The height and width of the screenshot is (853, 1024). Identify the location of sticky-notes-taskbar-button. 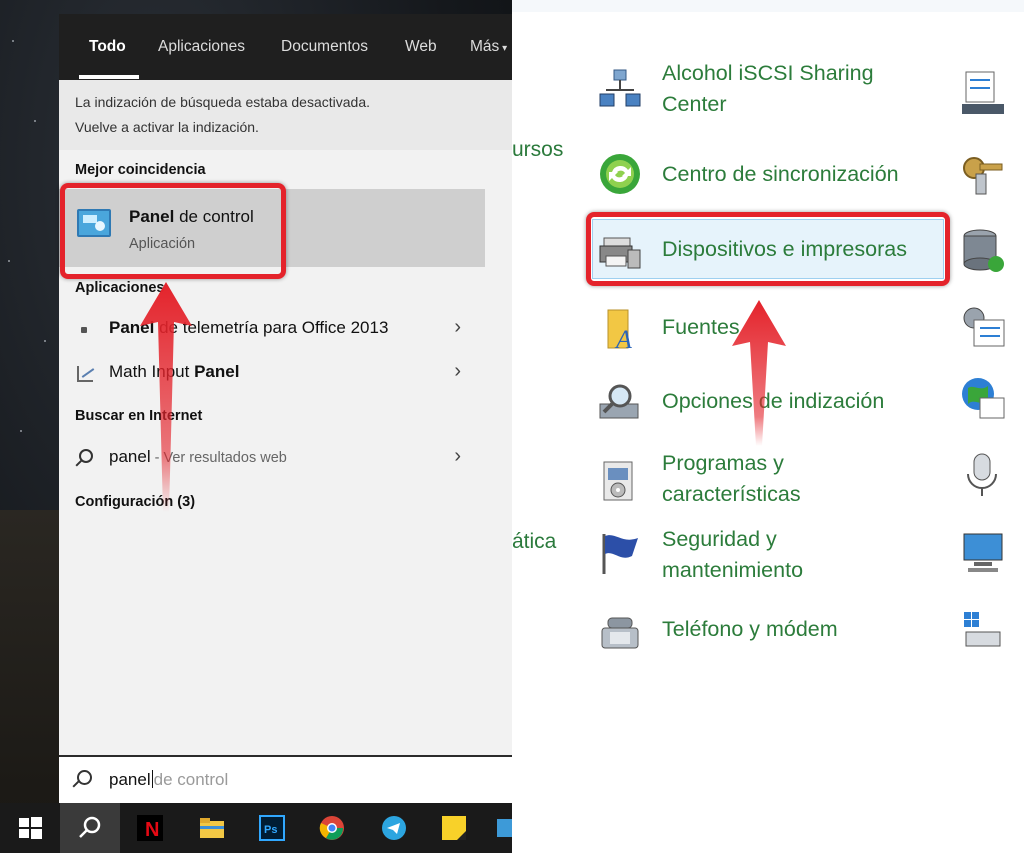
(454, 828).